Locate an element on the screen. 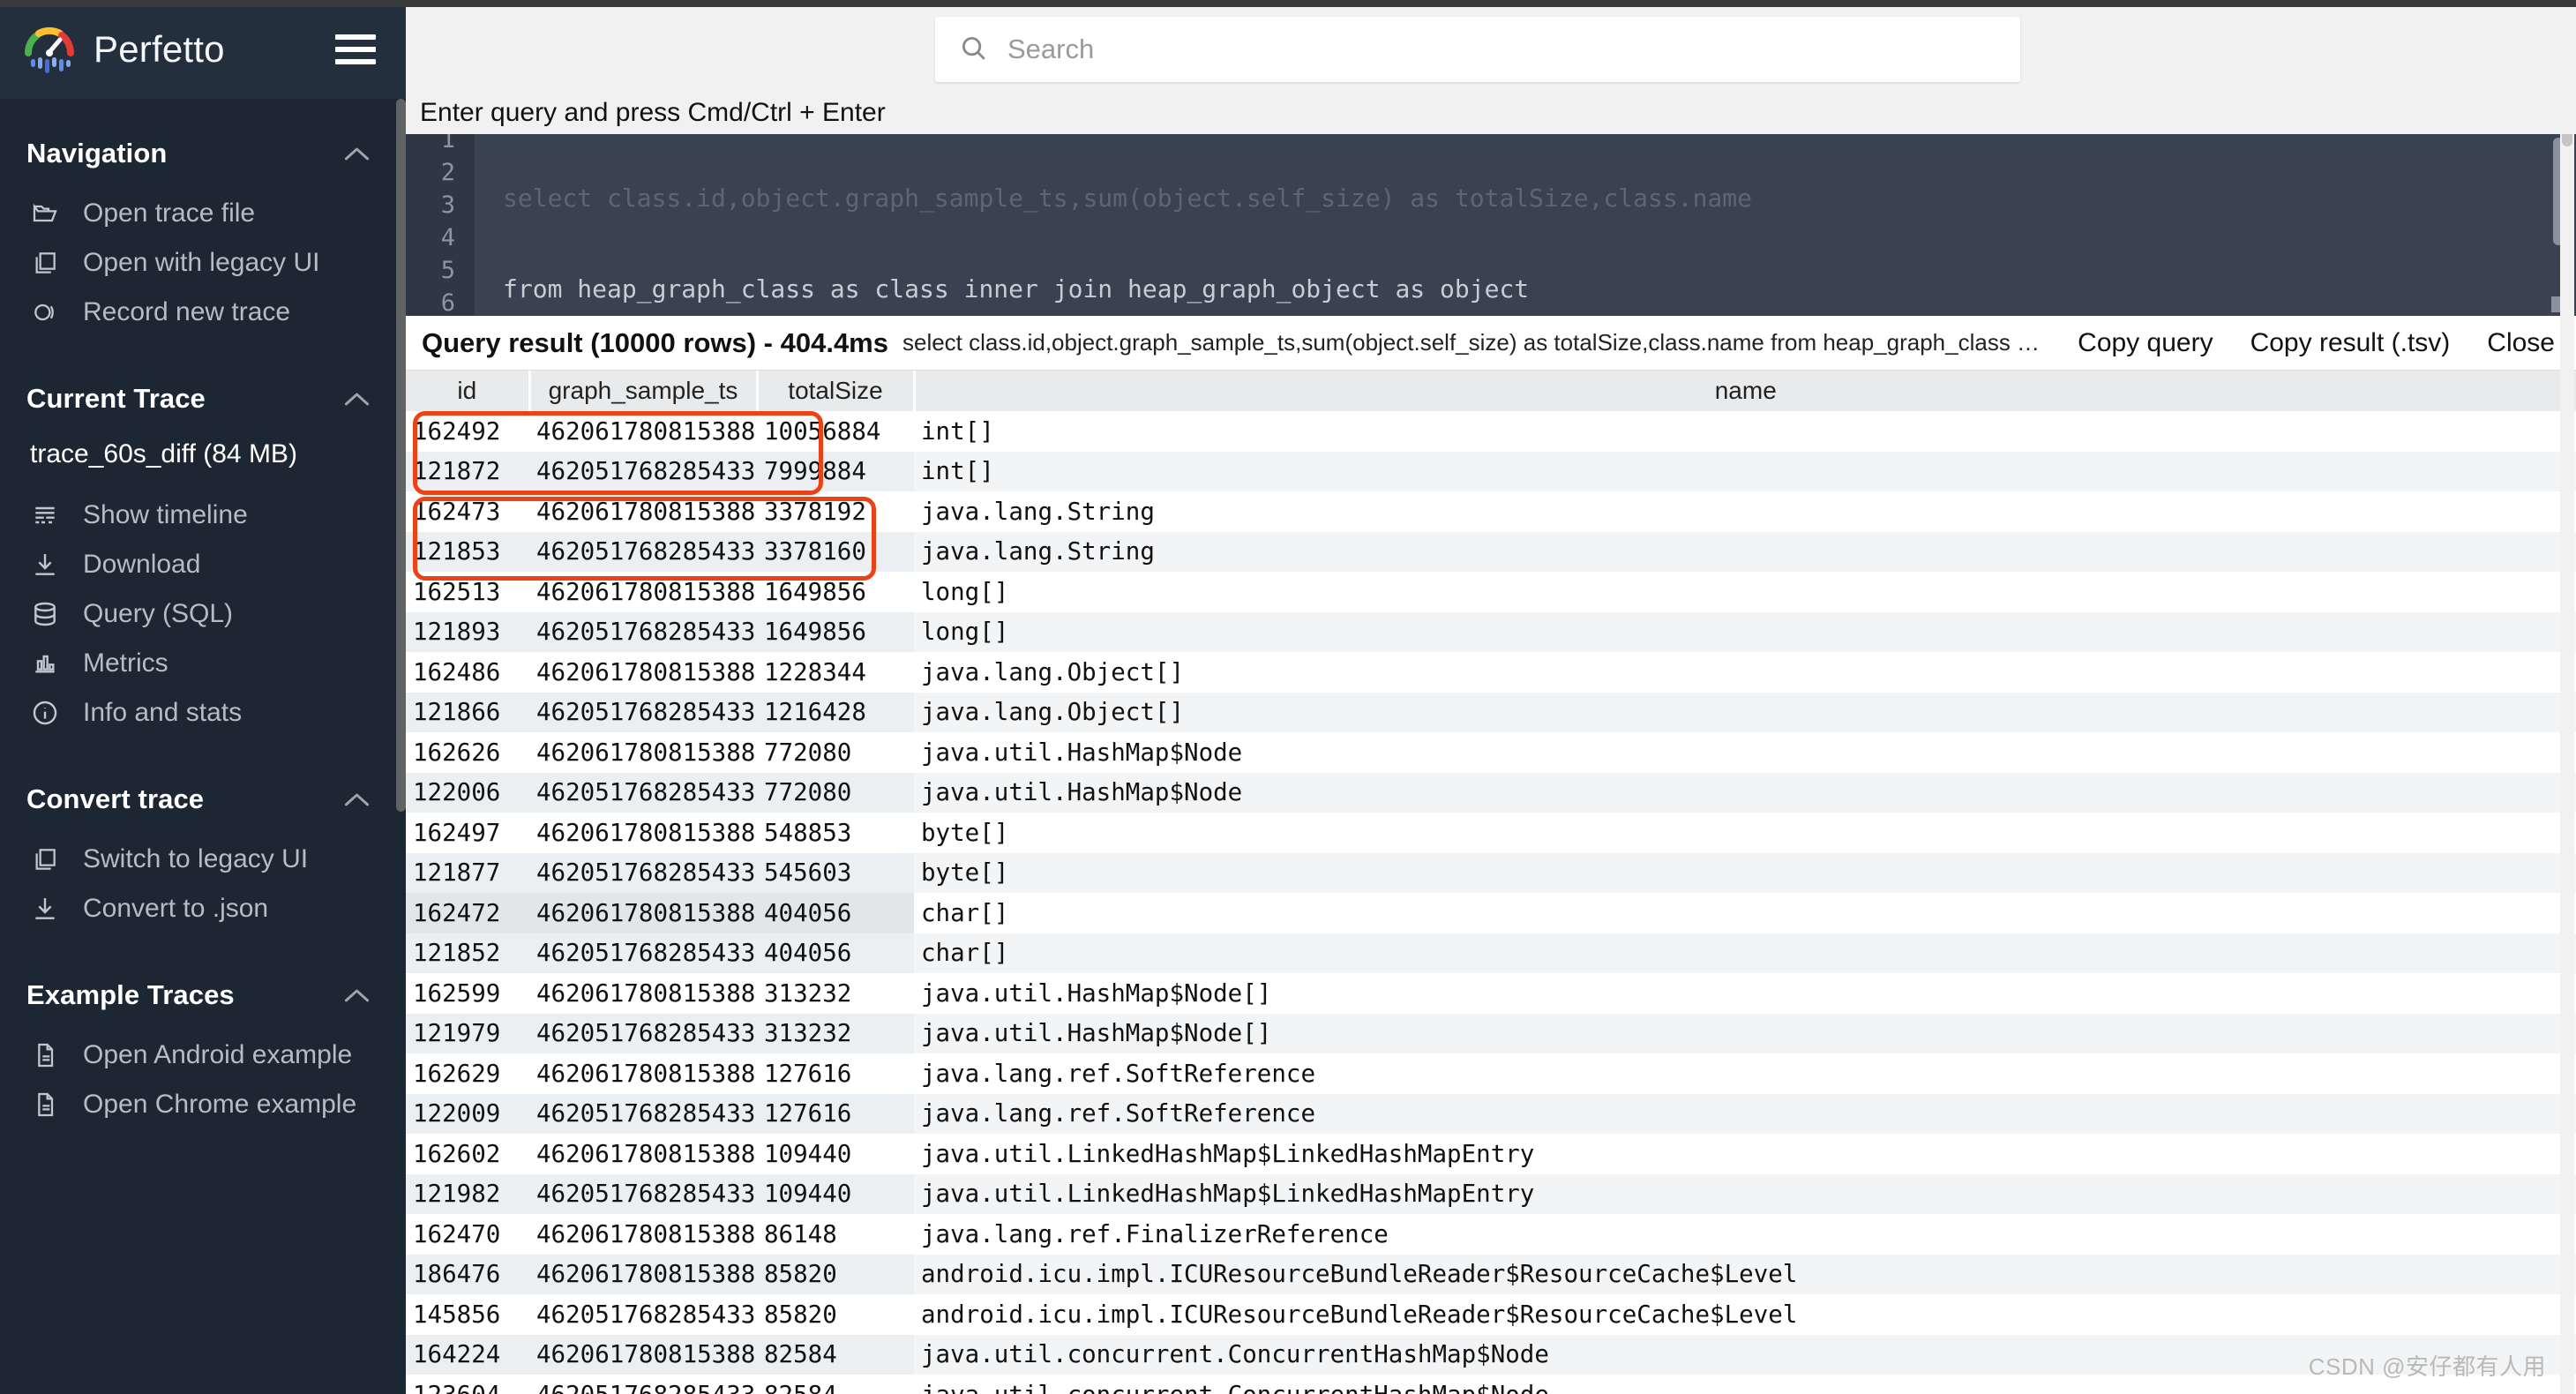 The height and width of the screenshot is (1394, 2576). table-row: 121893 462051768285433 1649856 long[] is located at coordinates (1491, 632).